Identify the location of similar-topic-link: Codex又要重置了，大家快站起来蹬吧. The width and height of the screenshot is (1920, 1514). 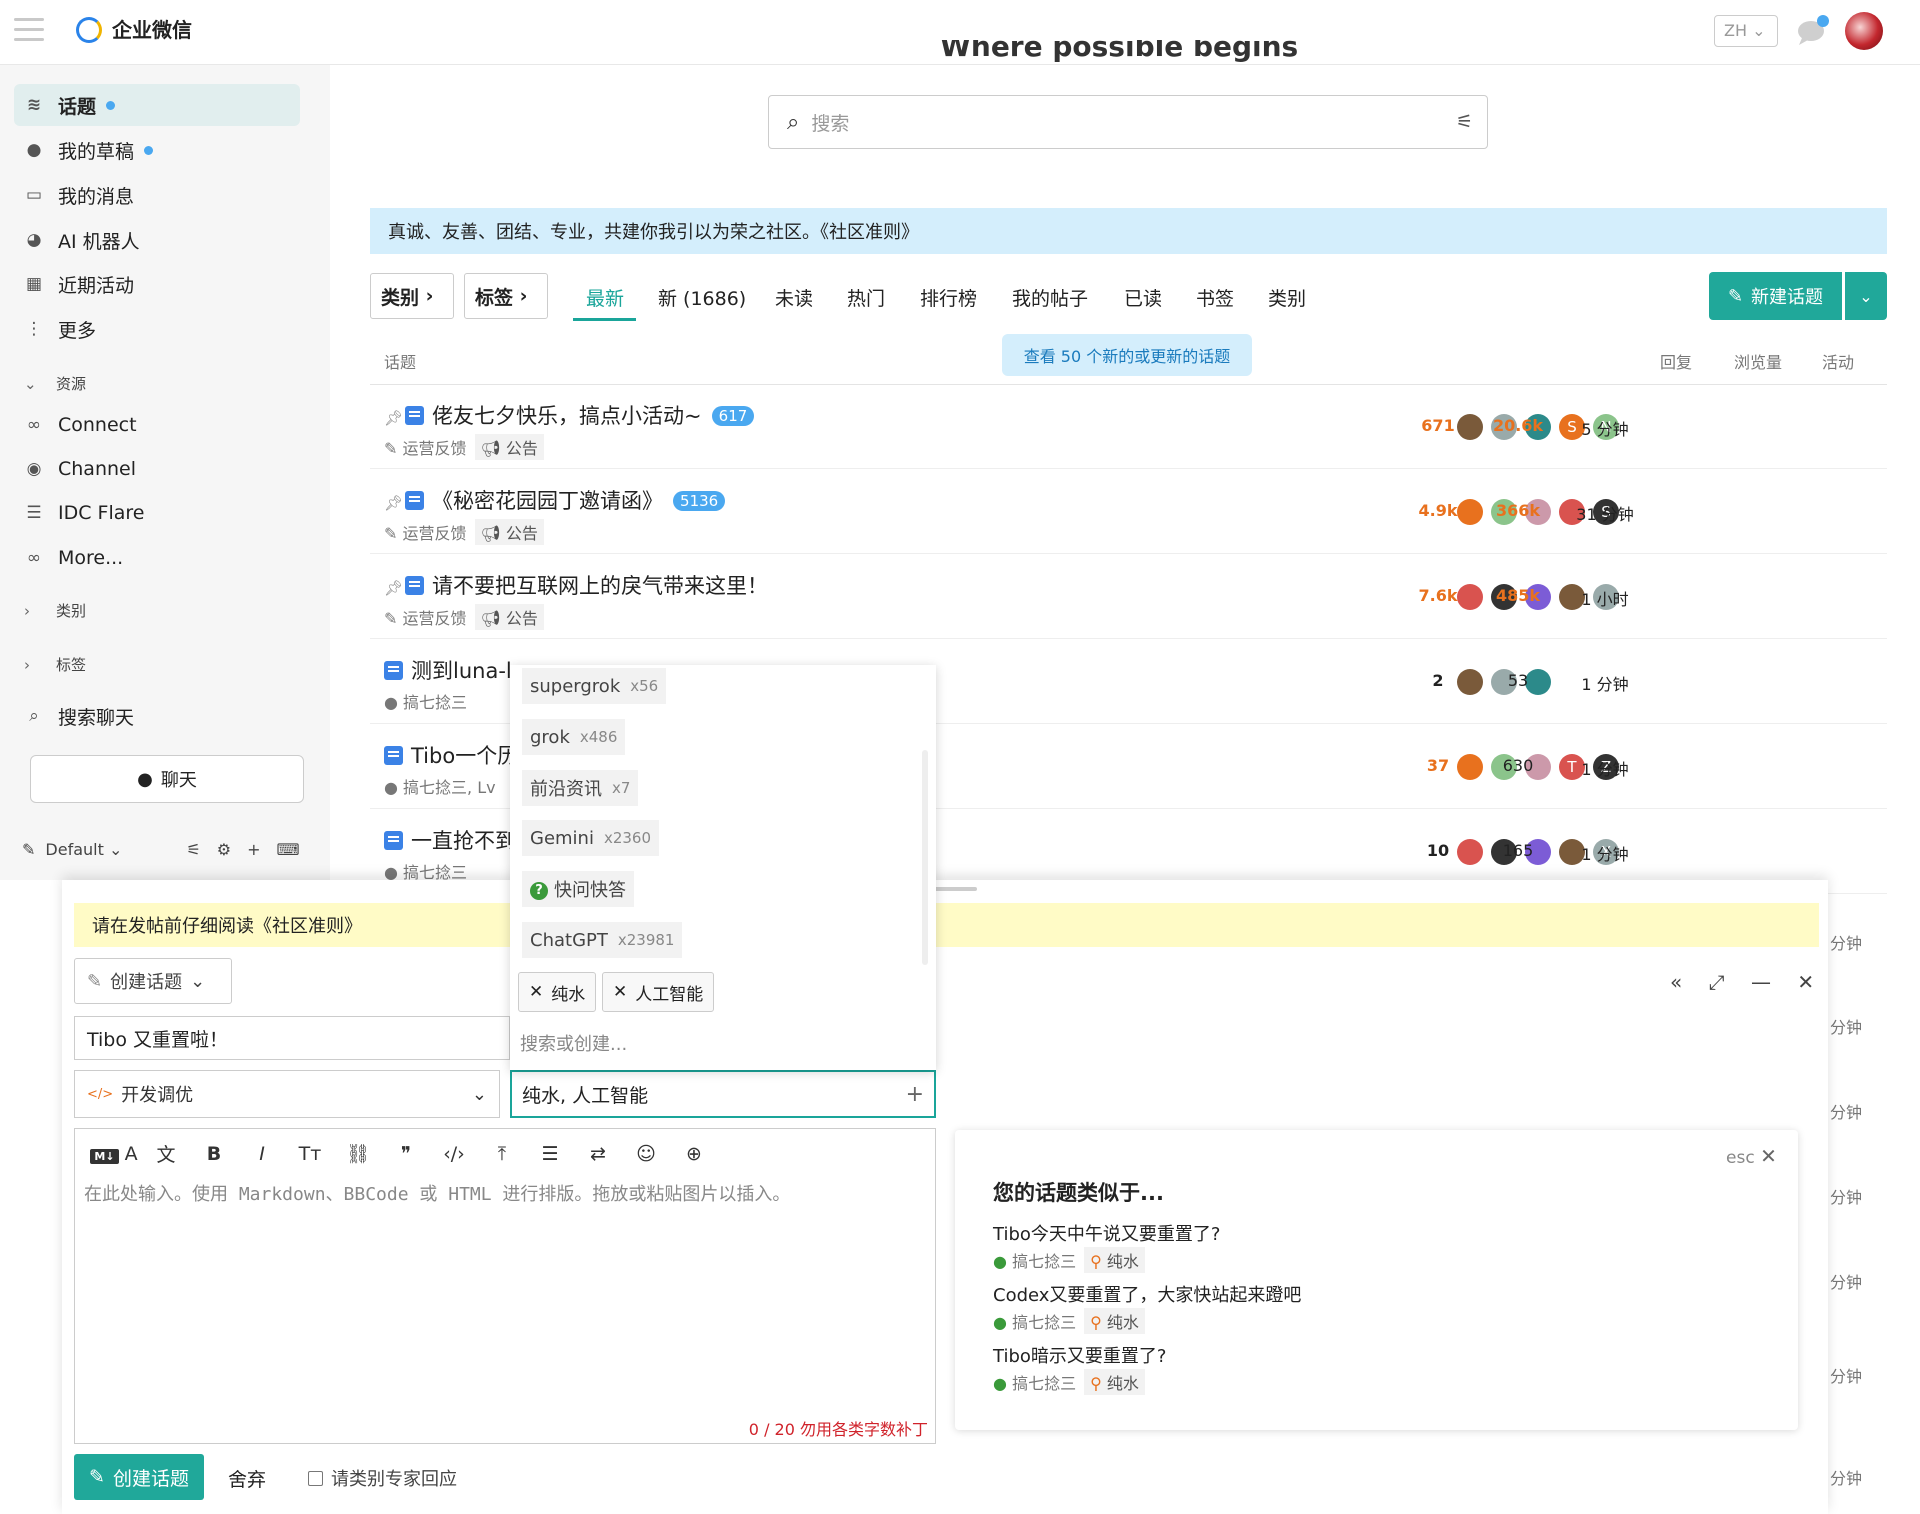
(1147, 1294).